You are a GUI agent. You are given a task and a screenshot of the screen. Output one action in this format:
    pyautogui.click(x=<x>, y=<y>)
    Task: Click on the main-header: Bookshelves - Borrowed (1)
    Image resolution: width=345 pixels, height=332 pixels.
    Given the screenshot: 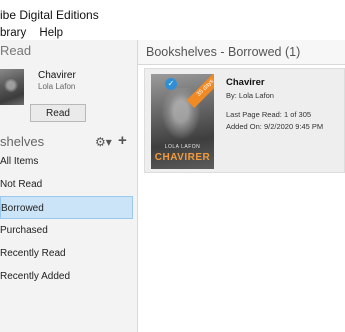 What is the action you would take?
    pyautogui.click(x=241, y=52)
    